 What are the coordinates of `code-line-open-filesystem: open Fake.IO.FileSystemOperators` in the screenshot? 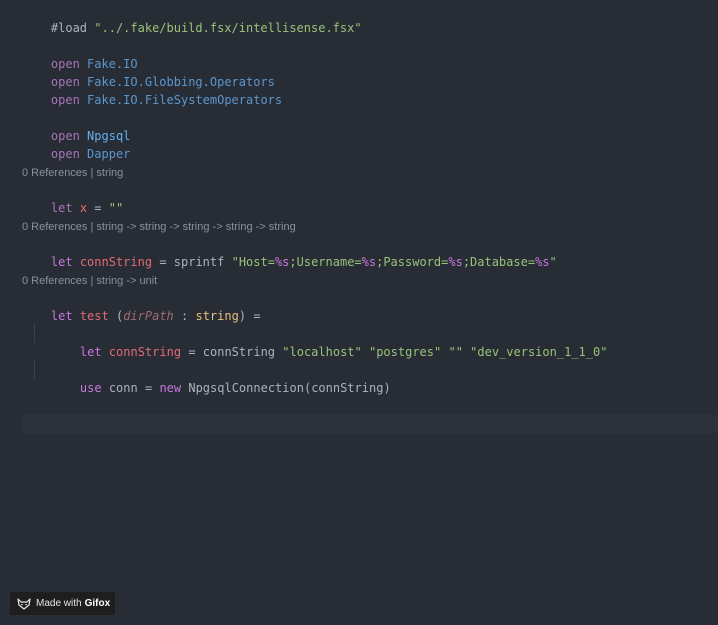 It's located at (152, 90).